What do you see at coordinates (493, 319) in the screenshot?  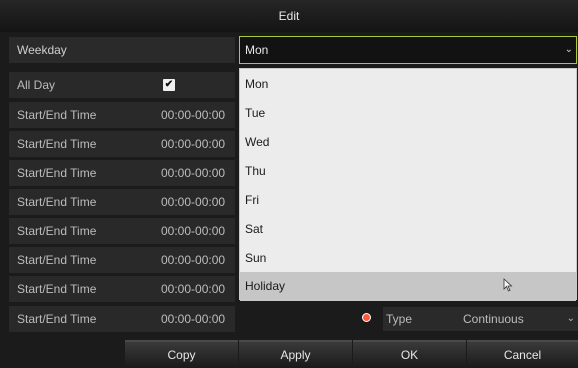 I see `type-selected-value: Continuous` at bounding box center [493, 319].